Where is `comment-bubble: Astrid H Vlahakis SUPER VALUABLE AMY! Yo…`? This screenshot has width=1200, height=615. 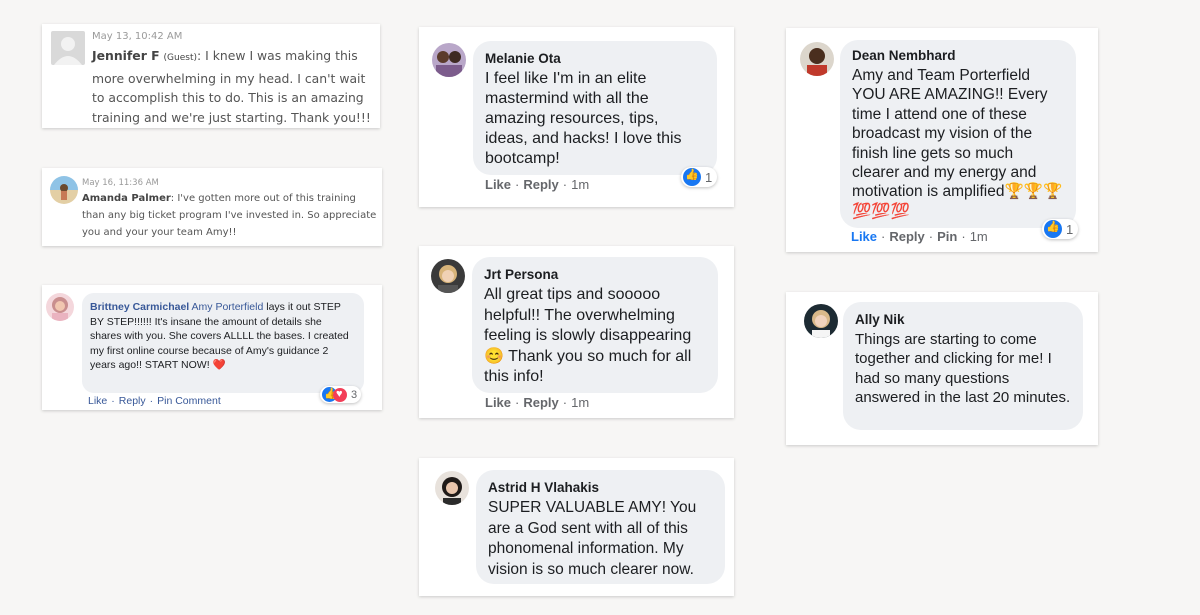 comment-bubble: Astrid H Vlahakis SUPER VALUABLE AMY! Yo… is located at coordinates (600, 527).